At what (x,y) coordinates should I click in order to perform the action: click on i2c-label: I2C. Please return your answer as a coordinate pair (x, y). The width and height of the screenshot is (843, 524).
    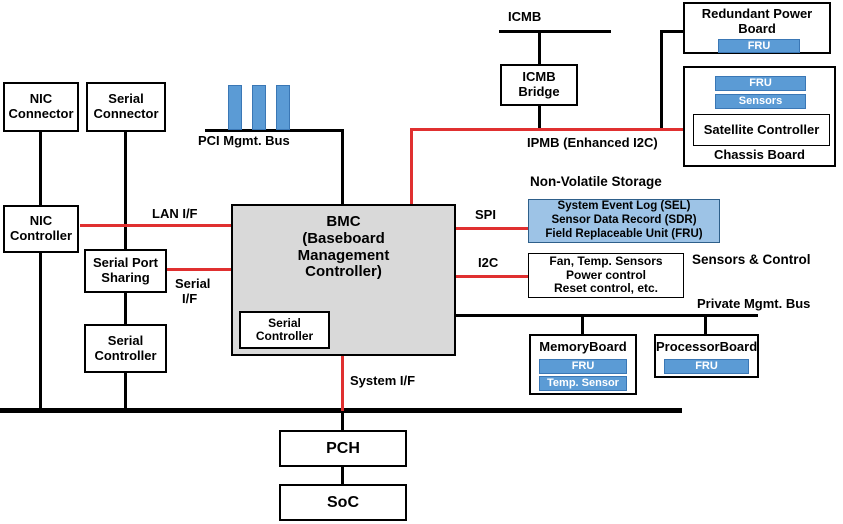
    Looking at the image, I should click on (488, 262).